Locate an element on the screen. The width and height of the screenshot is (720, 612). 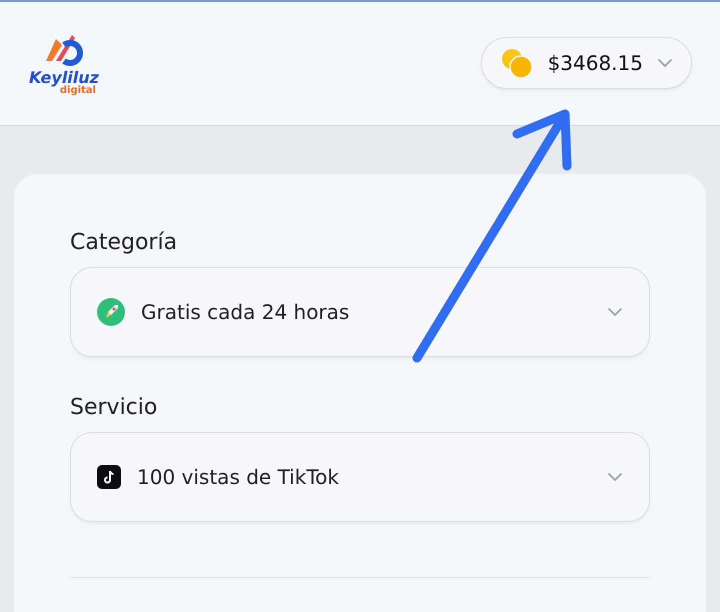
balance-button: $3468.15 is located at coordinates (586, 62).